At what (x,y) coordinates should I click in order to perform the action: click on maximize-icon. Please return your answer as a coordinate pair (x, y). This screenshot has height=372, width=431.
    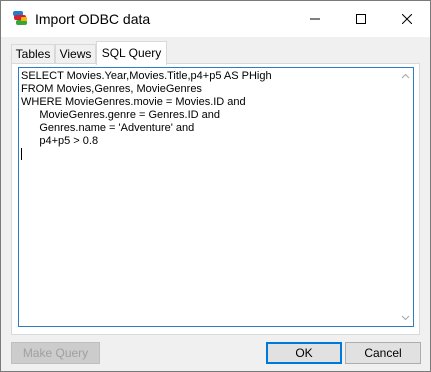
    Looking at the image, I should click on (361, 19).